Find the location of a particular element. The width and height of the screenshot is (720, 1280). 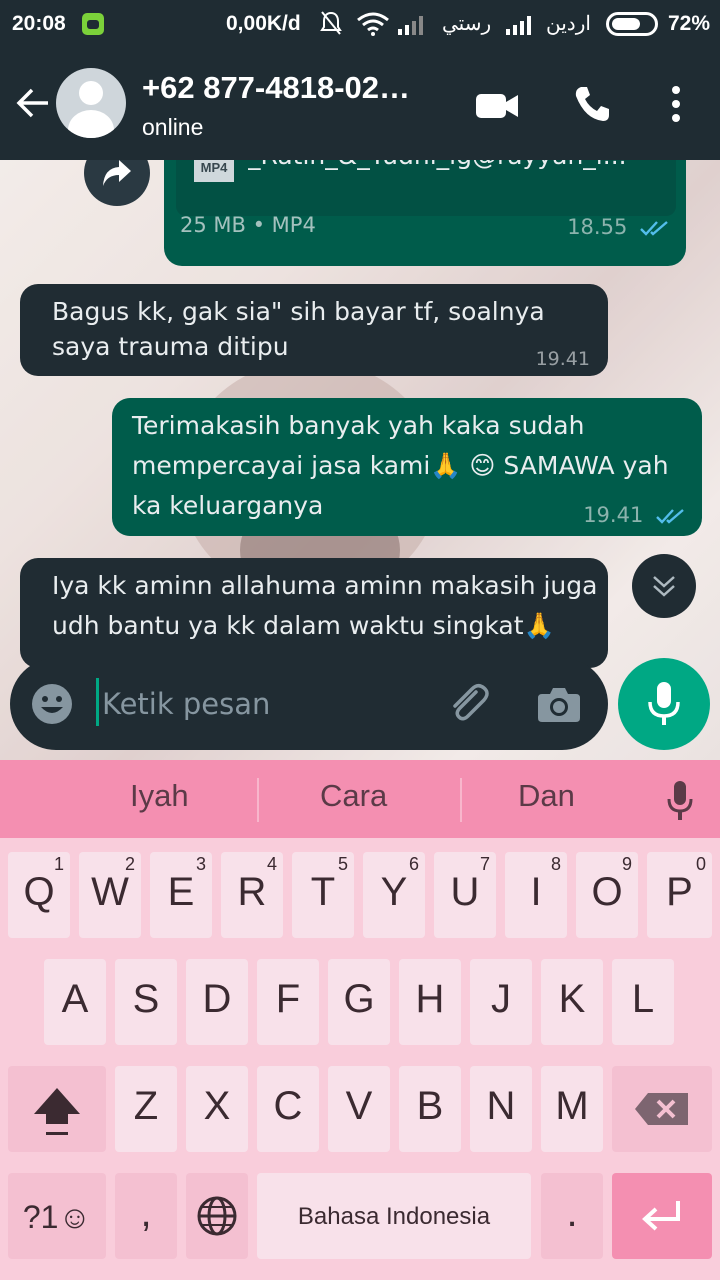

key-b: B is located at coordinates (430, 1109).